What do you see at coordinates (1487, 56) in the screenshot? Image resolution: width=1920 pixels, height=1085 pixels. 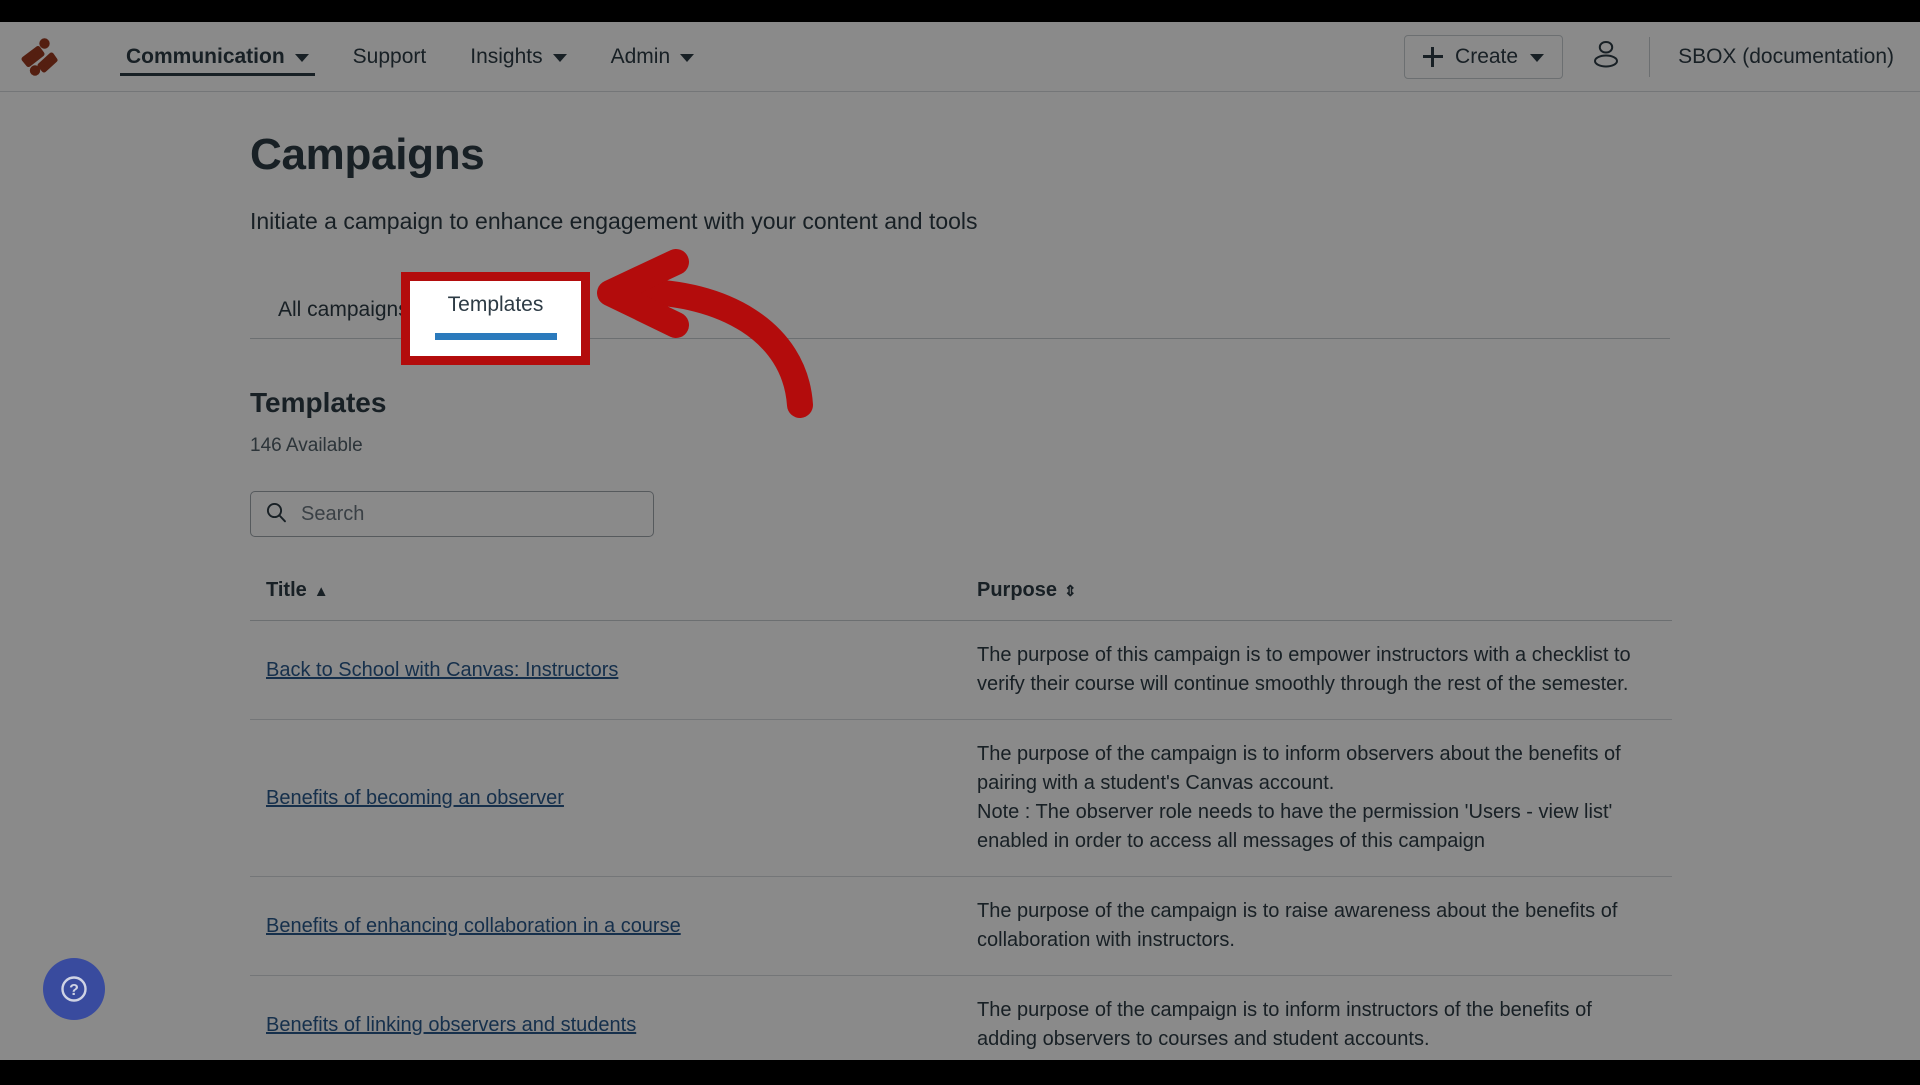 I see `create-button-label: Create` at bounding box center [1487, 56].